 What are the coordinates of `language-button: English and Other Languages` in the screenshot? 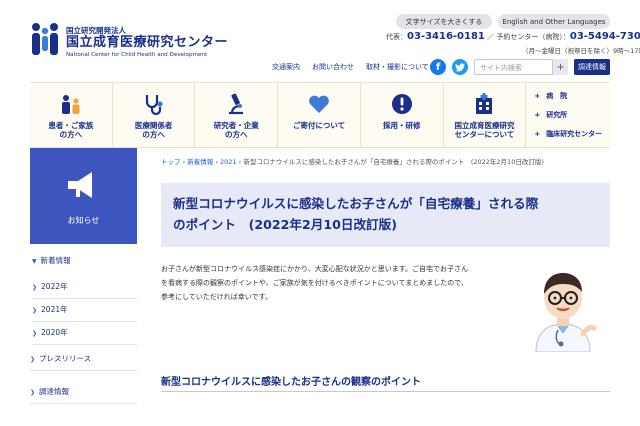 It's located at (554, 21).